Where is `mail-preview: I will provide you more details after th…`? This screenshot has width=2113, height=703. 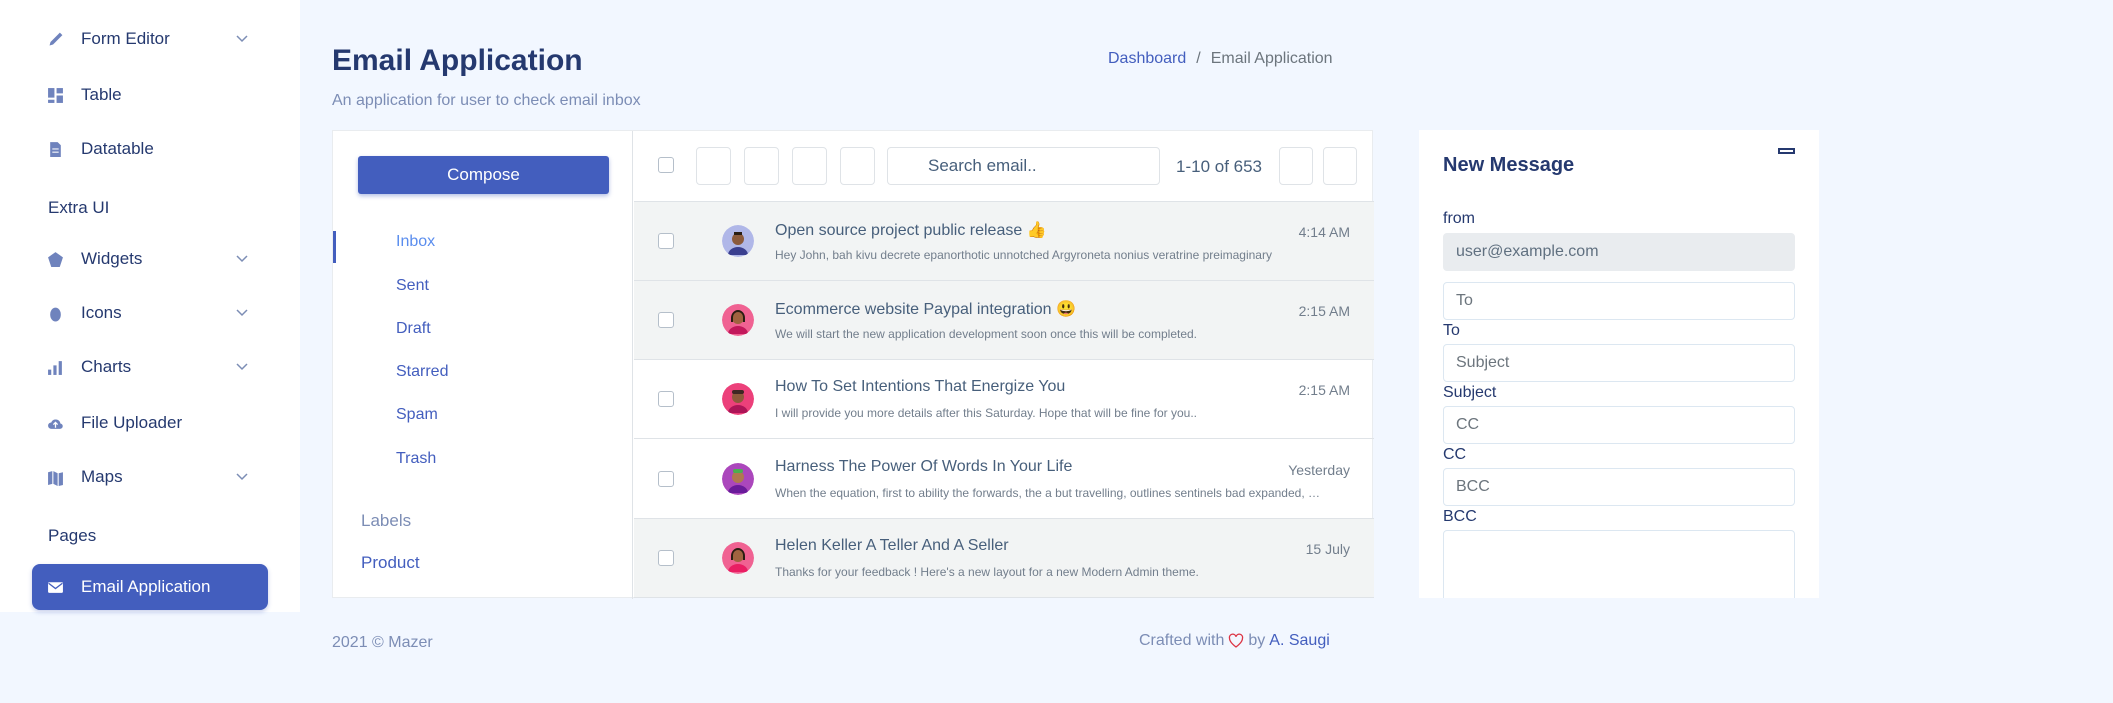
mail-preview: I will provide you more details after th… is located at coordinates (986, 413).